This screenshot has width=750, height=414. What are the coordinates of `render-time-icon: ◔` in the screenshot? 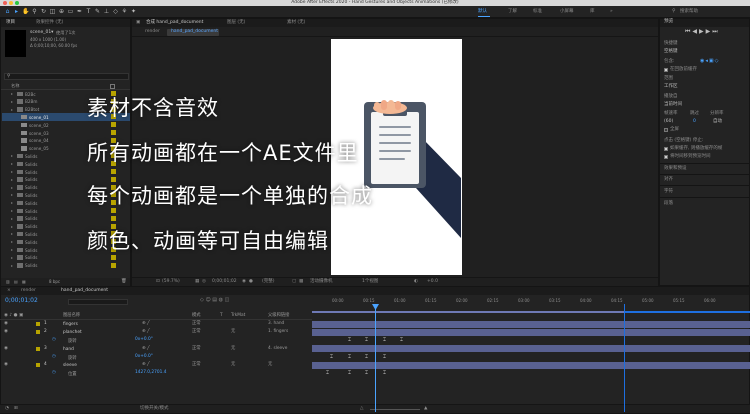 It's located at (7, 409).